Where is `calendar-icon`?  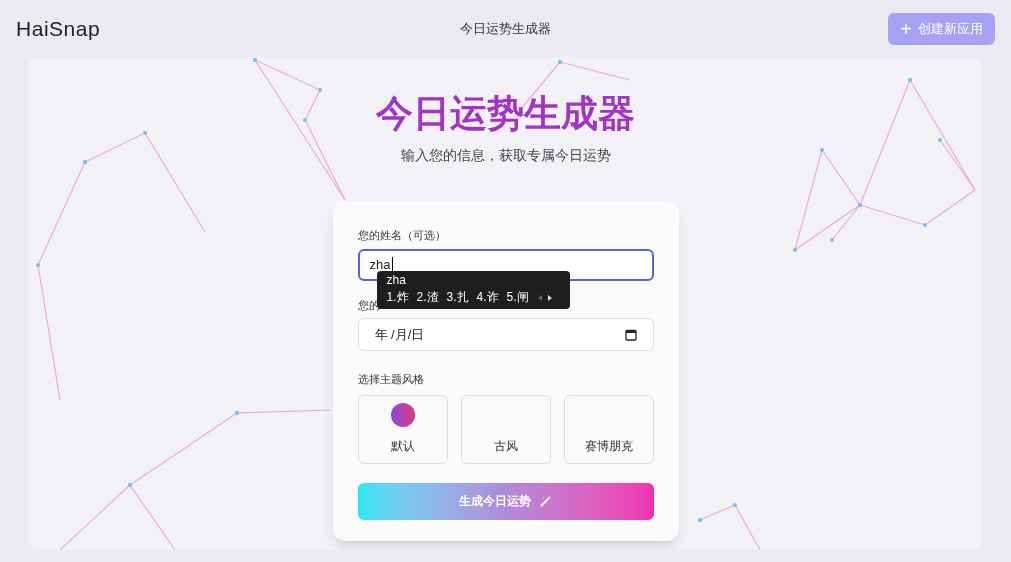 calendar-icon is located at coordinates (630, 334).